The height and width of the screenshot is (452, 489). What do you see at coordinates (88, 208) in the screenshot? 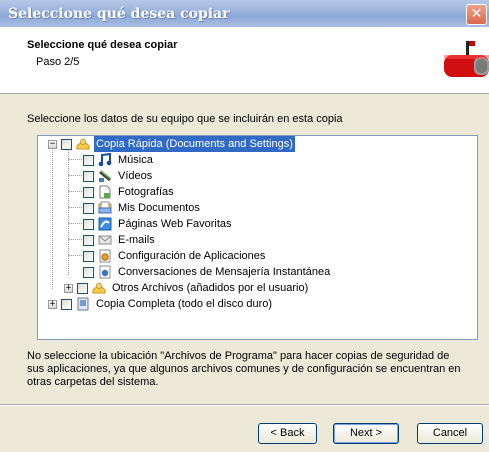
I see `documents-checkbox` at bounding box center [88, 208].